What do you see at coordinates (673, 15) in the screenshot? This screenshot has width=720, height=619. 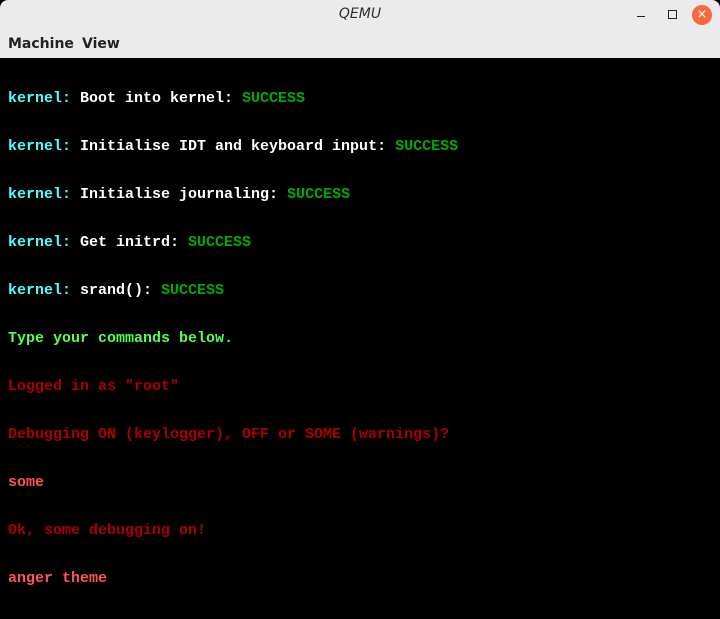 I see `maximize-button` at bounding box center [673, 15].